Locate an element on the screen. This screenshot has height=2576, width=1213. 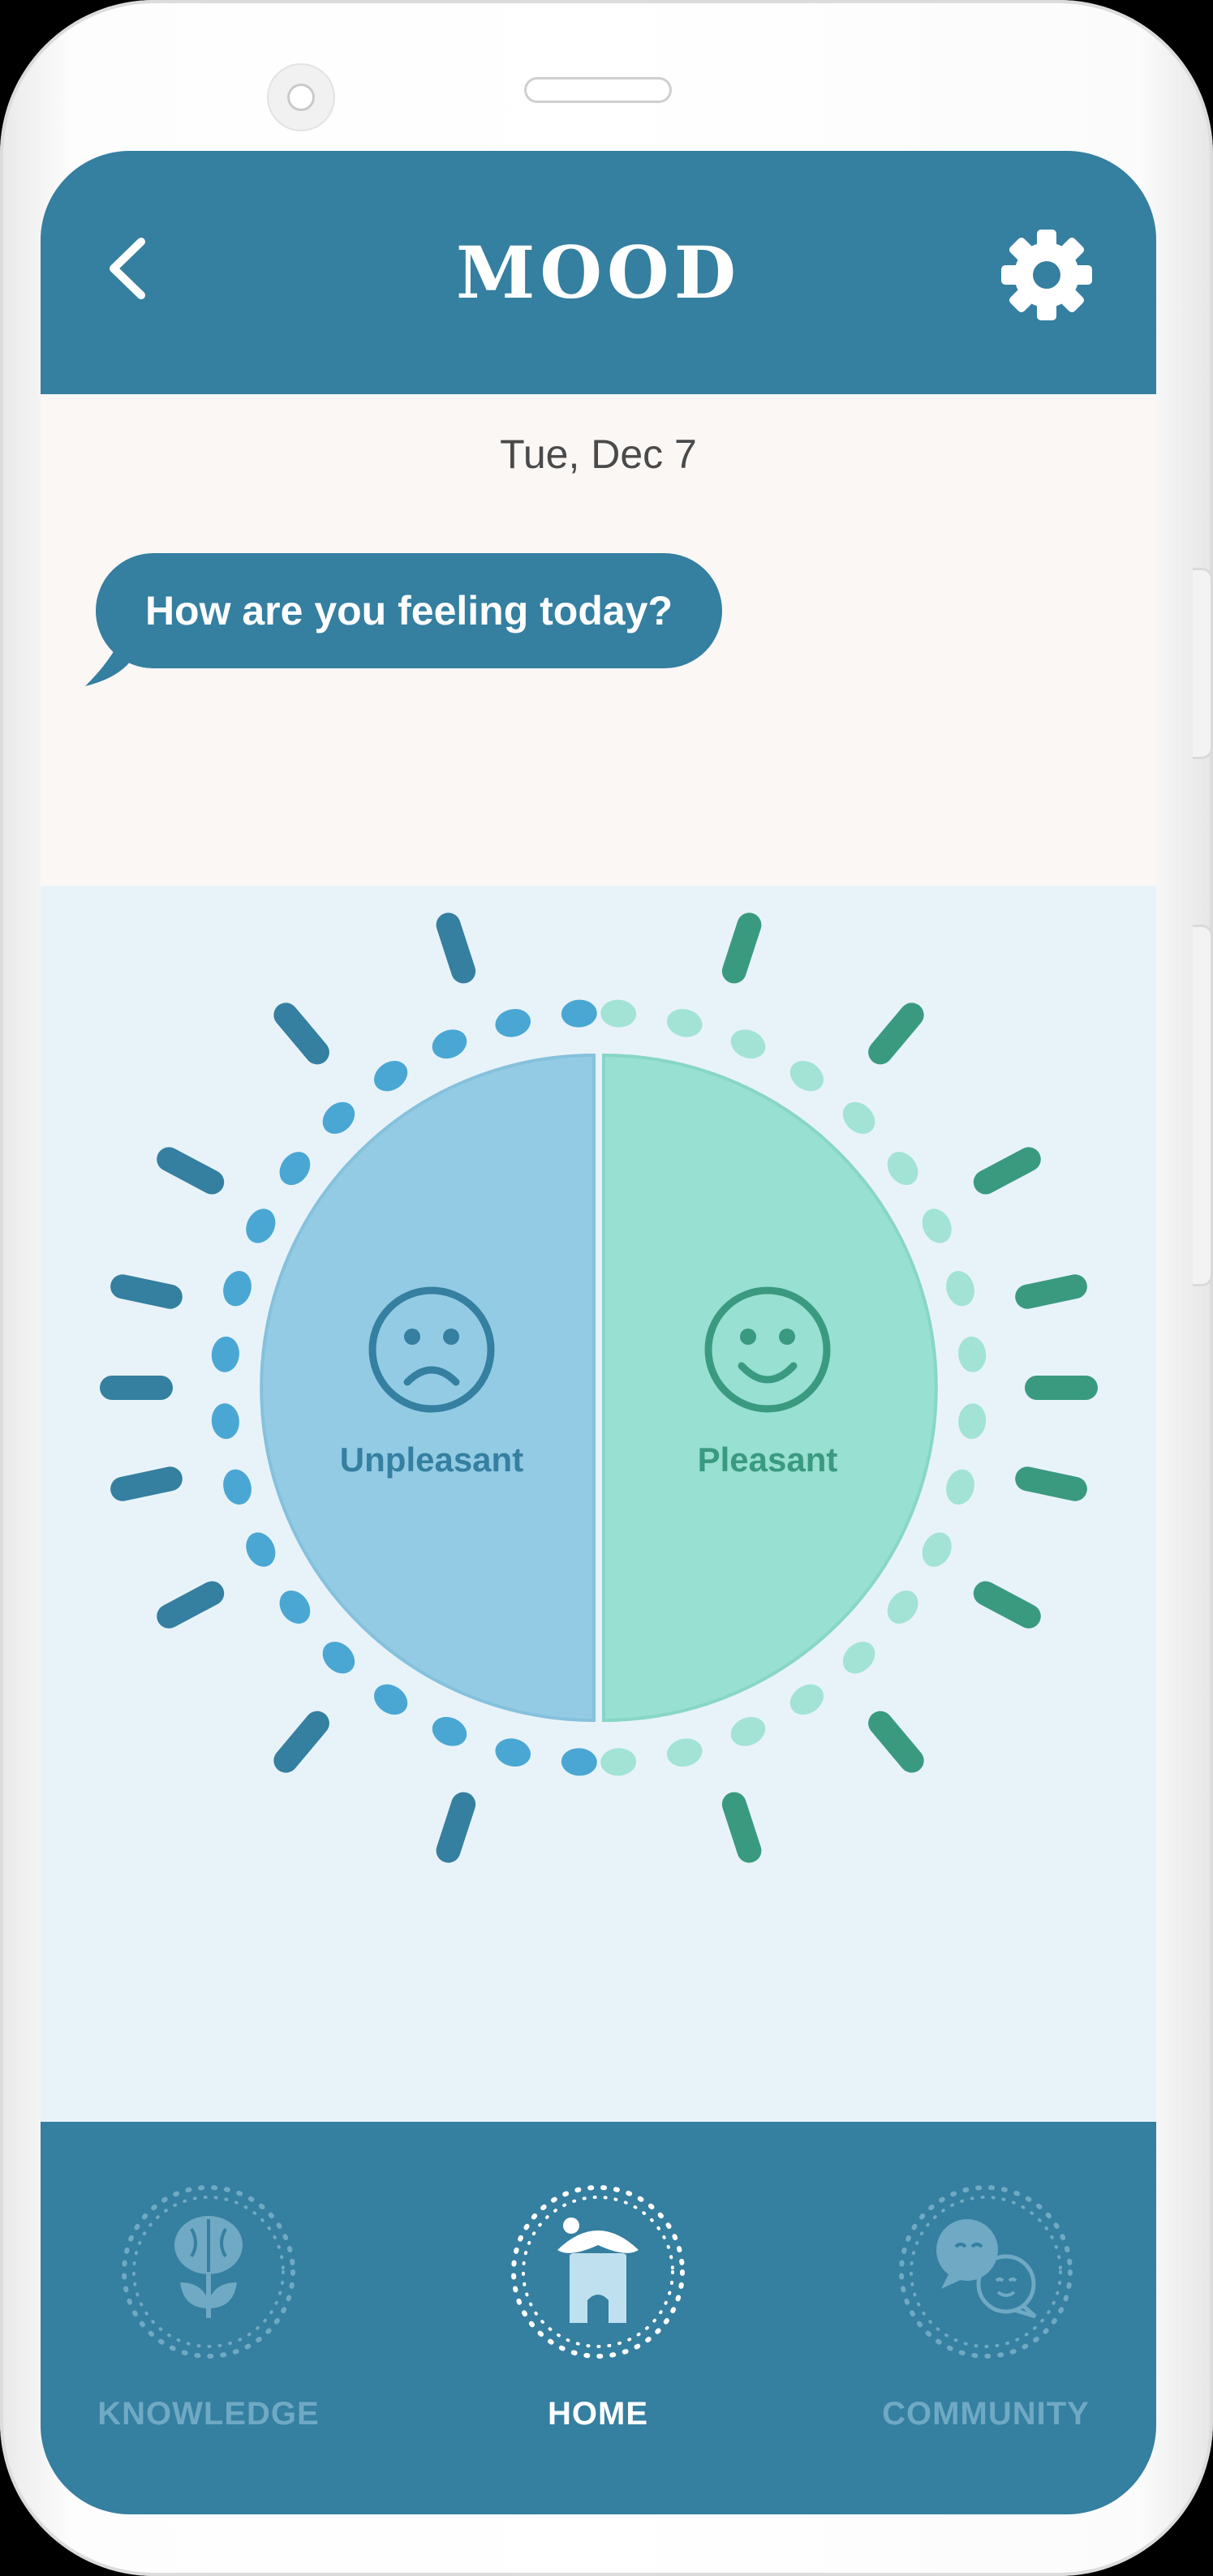
phone-side-button-bottom is located at coordinates (1203, 1105).